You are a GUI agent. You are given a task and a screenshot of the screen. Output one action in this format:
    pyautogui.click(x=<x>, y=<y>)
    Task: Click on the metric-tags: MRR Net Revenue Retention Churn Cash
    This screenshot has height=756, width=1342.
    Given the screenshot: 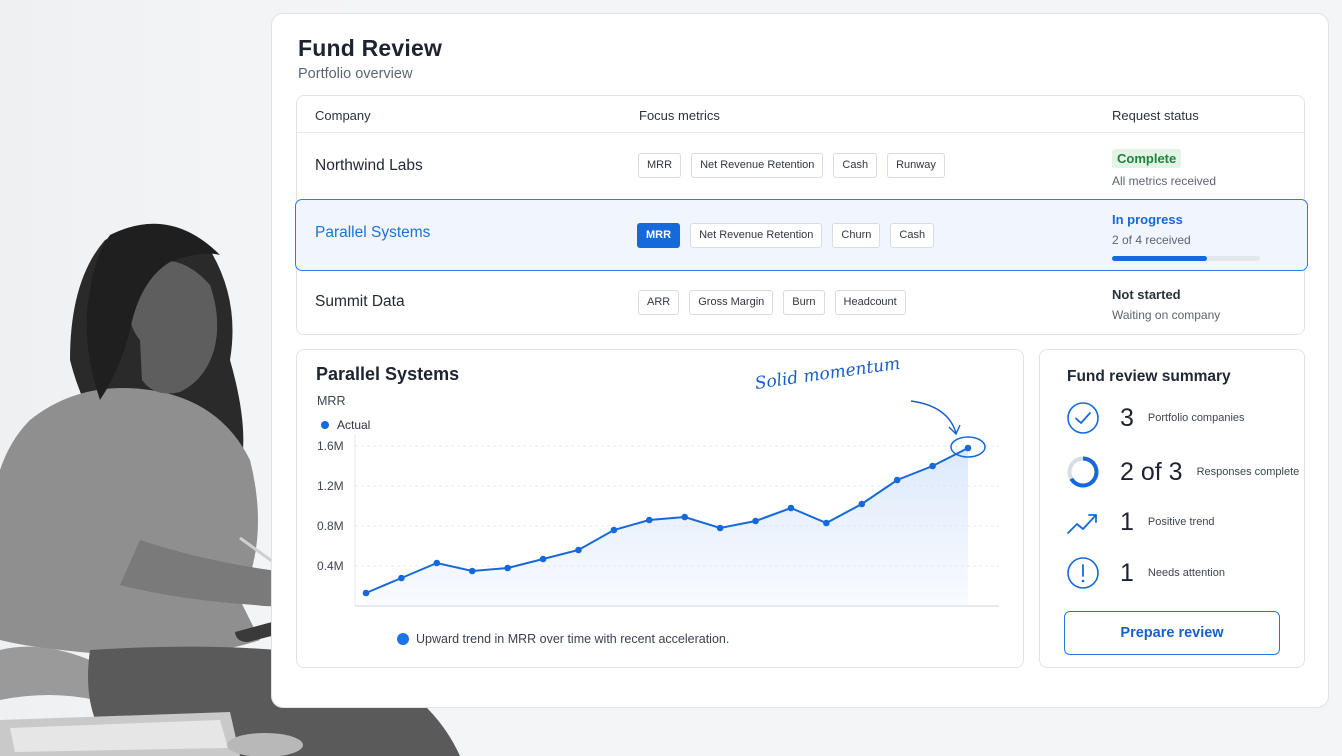 What is the action you would take?
    pyautogui.click(x=786, y=235)
    